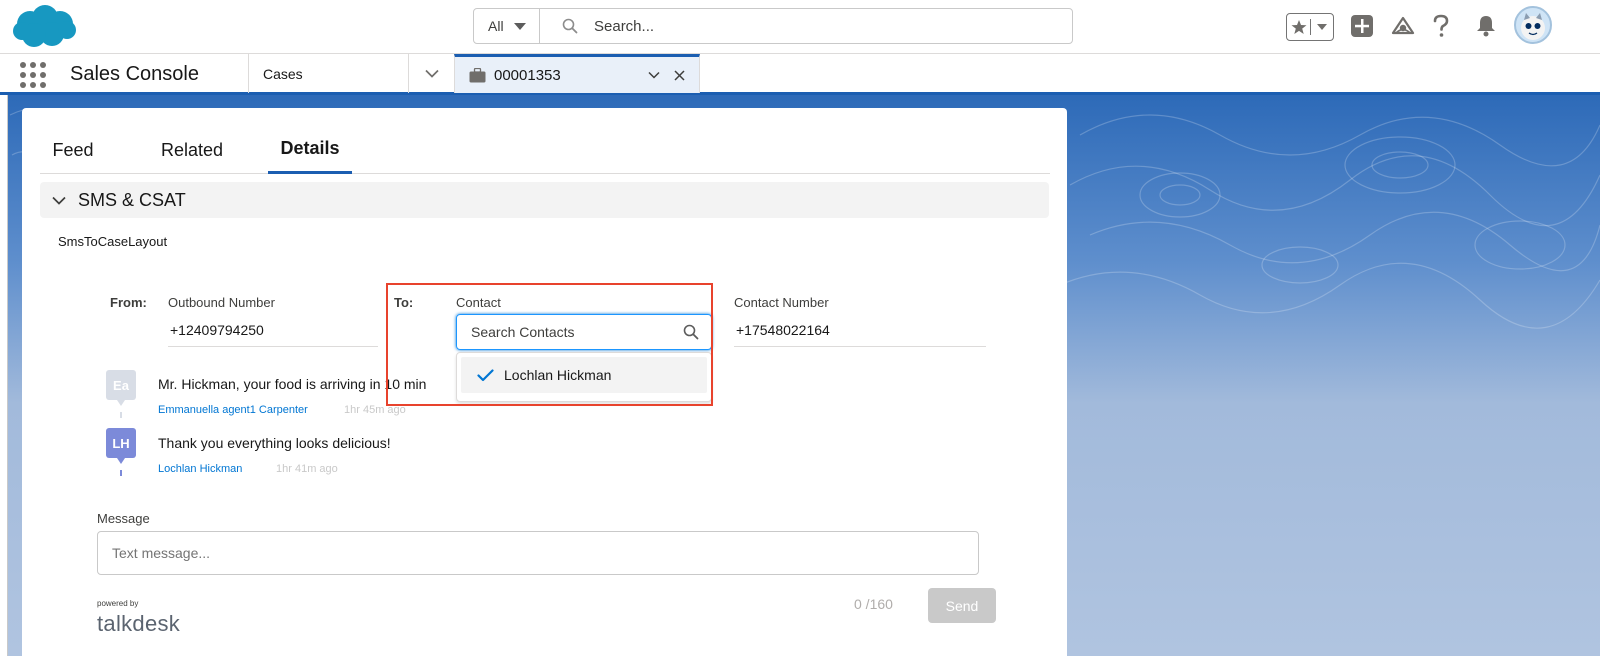 Image resolution: width=1600 pixels, height=656 pixels. I want to click on outbound-number-value: +12409794250, so click(273, 330).